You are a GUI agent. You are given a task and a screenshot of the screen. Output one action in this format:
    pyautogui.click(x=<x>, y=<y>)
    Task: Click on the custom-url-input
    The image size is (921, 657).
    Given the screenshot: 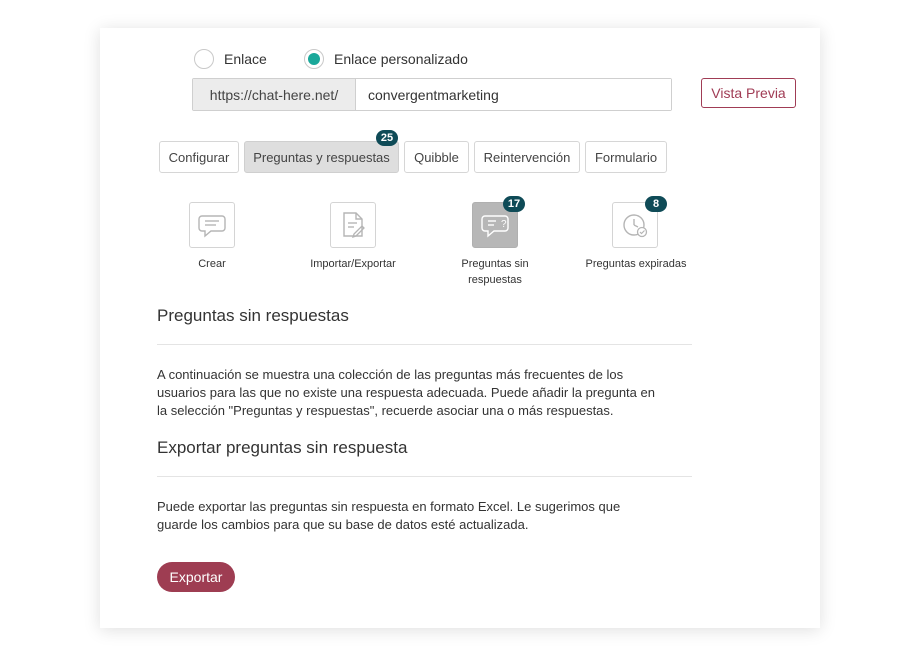 What is the action you would take?
    pyautogui.click(x=513, y=94)
    